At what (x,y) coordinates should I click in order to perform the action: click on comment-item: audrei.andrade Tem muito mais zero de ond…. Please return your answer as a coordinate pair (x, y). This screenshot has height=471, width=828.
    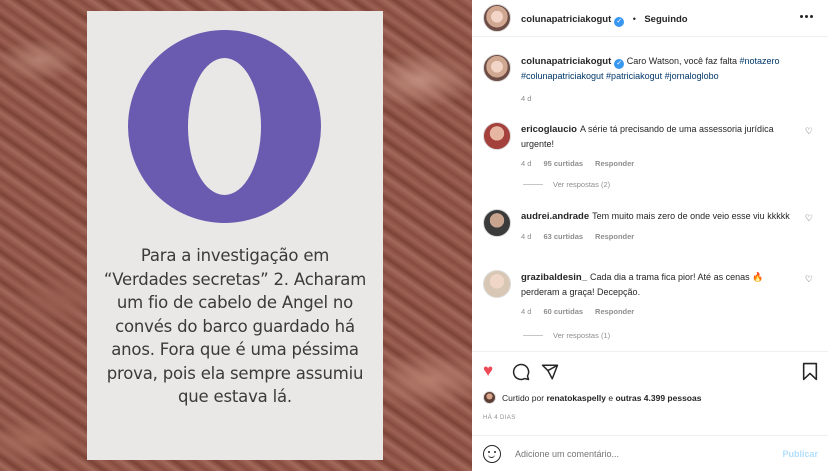
    Looking at the image, I should click on (648, 226).